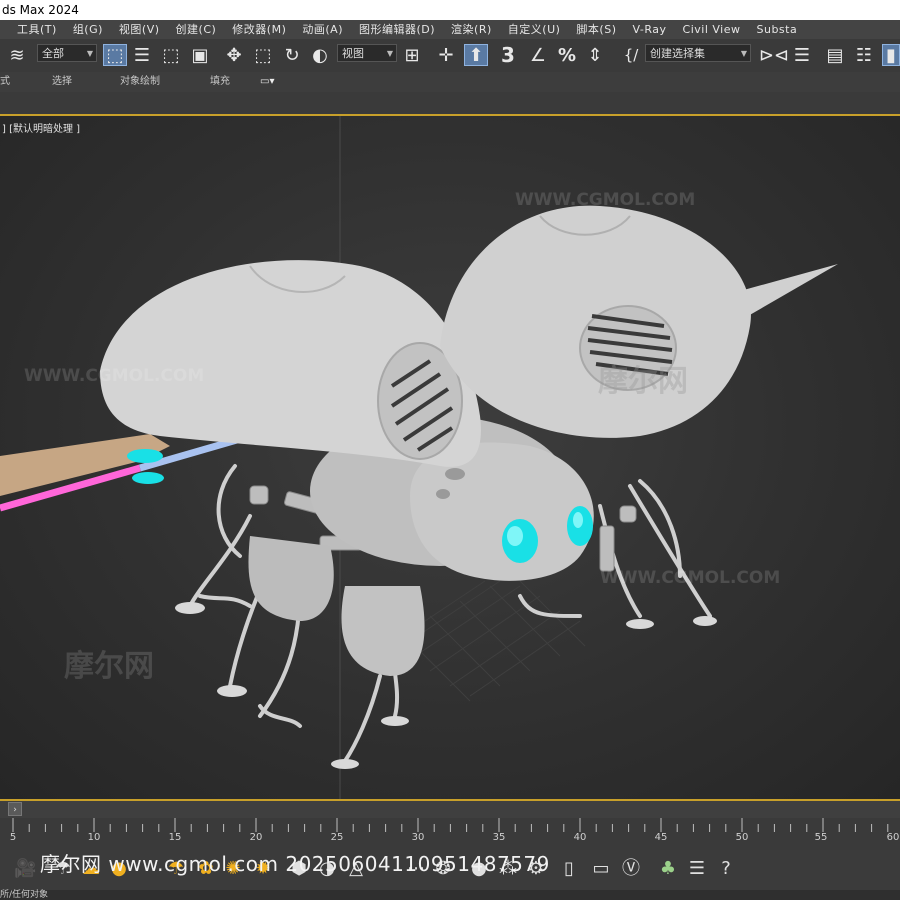 Image resolution: width=900 pixels, height=900 pixels. I want to click on tick-label: 30, so click(418, 837).